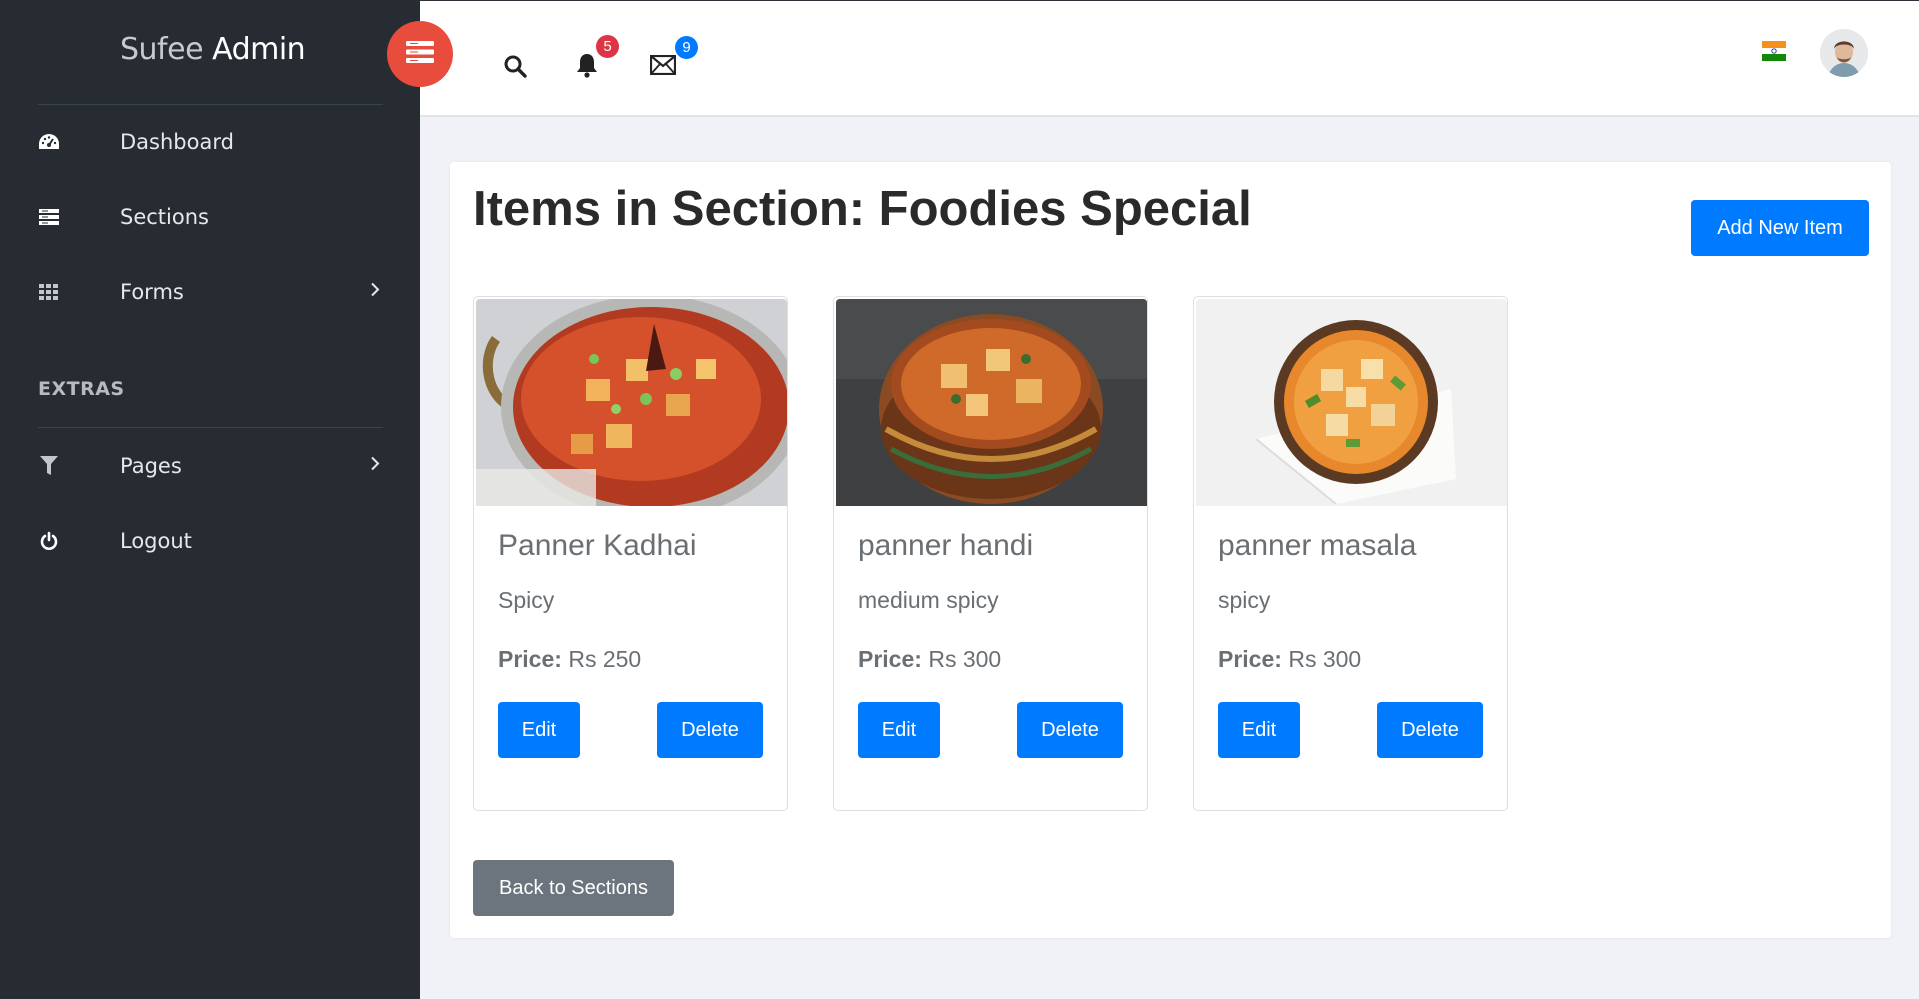 Image resolution: width=1919 pixels, height=999 pixels. What do you see at coordinates (1351, 402) in the screenshot?
I see `item-image-panner-masala` at bounding box center [1351, 402].